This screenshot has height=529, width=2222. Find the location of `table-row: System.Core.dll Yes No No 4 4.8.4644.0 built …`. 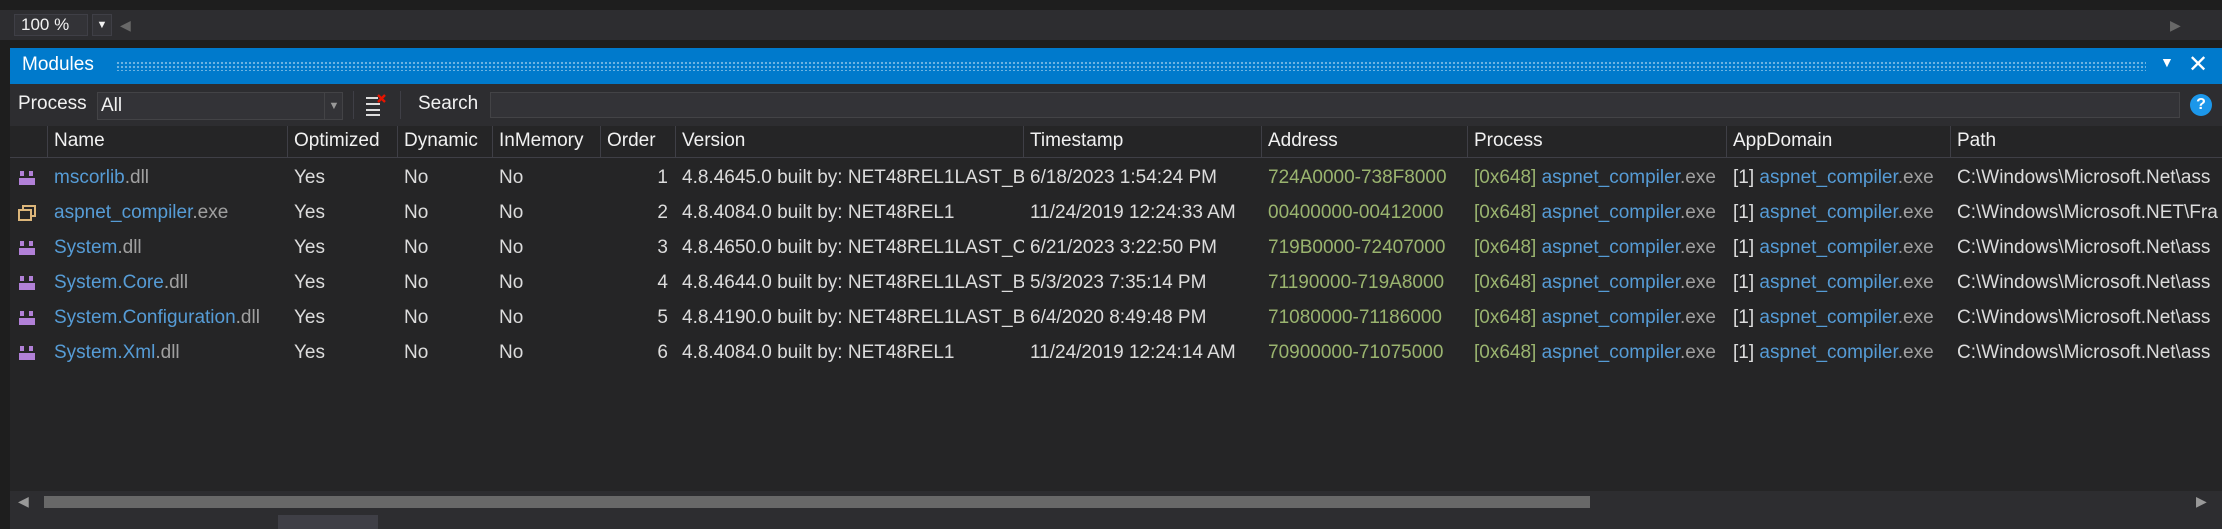

table-row: System.Core.dll Yes No No 4 4.8.4644.0 built … is located at coordinates (1116, 282).